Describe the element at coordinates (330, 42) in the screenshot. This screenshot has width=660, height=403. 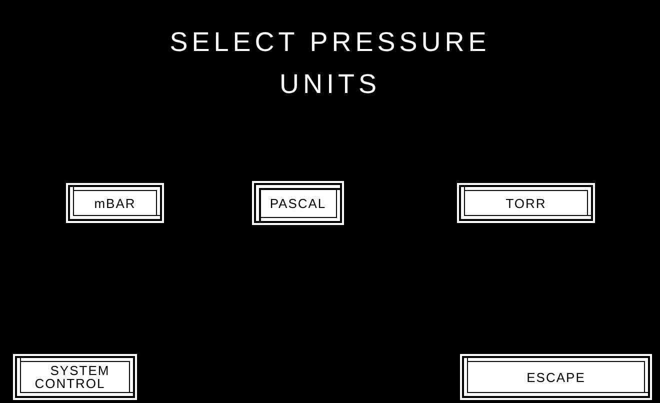
I see `screen-title: SELECT PRESSURE` at that location.